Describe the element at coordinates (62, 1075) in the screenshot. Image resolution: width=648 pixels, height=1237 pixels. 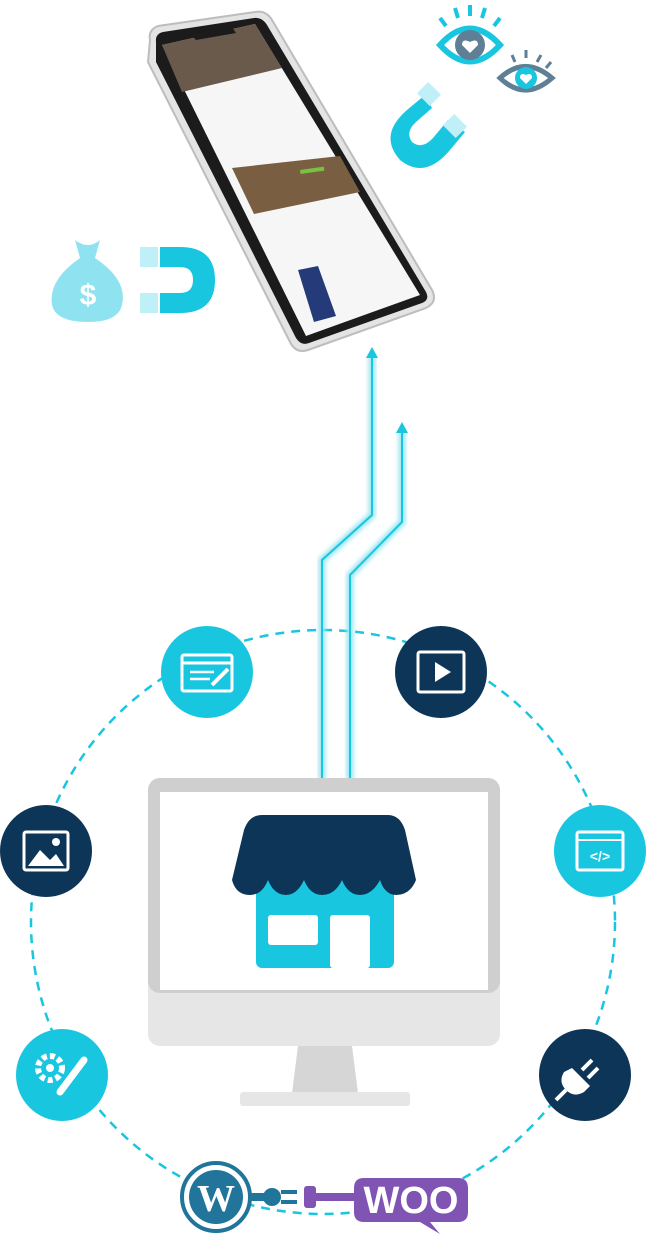
I see `settings-tools-icon` at that location.